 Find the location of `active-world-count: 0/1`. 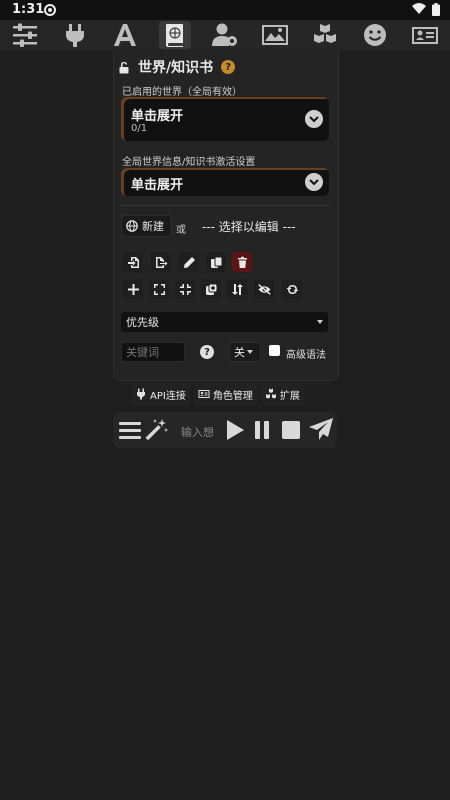

active-world-count: 0/1 is located at coordinates (139, 128).